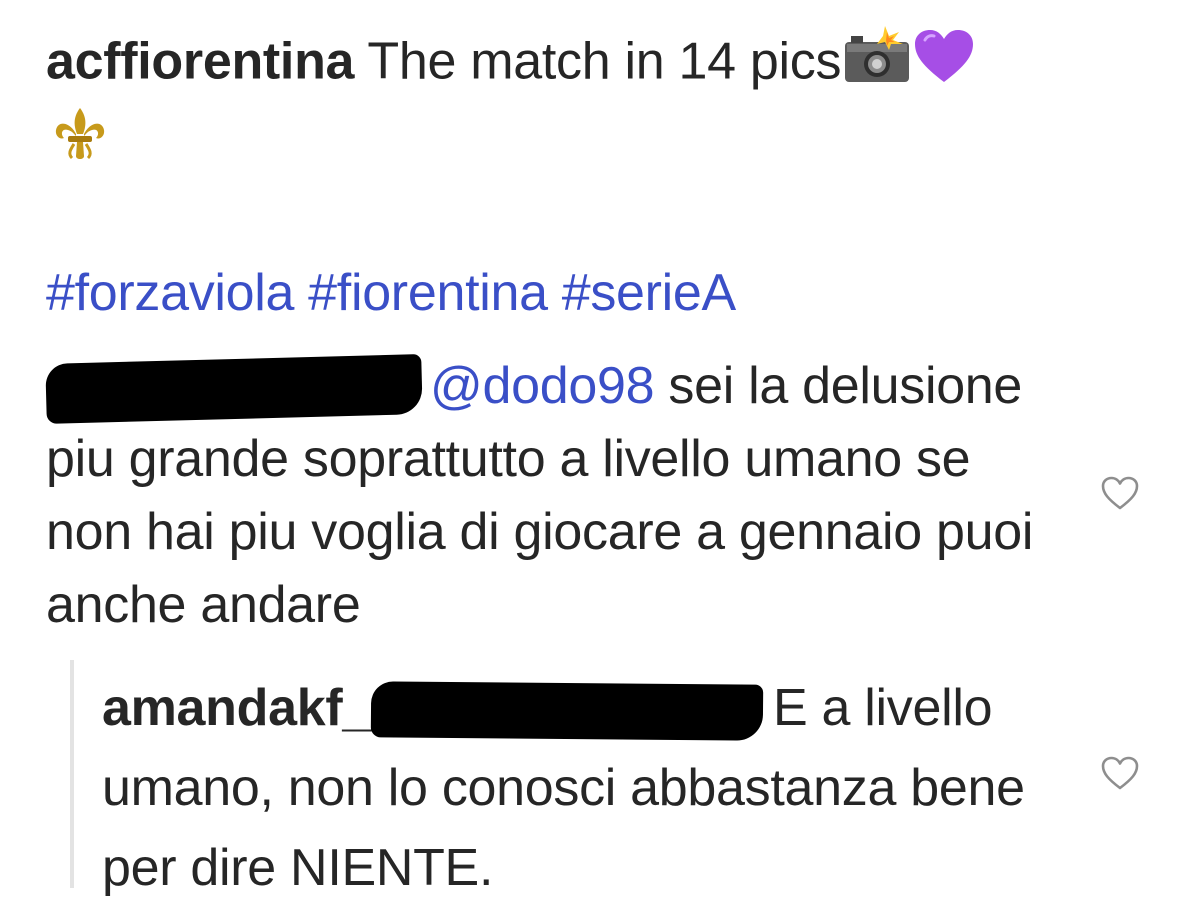  Describe the element at coordinates (80, 134) in the screenshot. I see `fleur-de-lis-icon` at that location.